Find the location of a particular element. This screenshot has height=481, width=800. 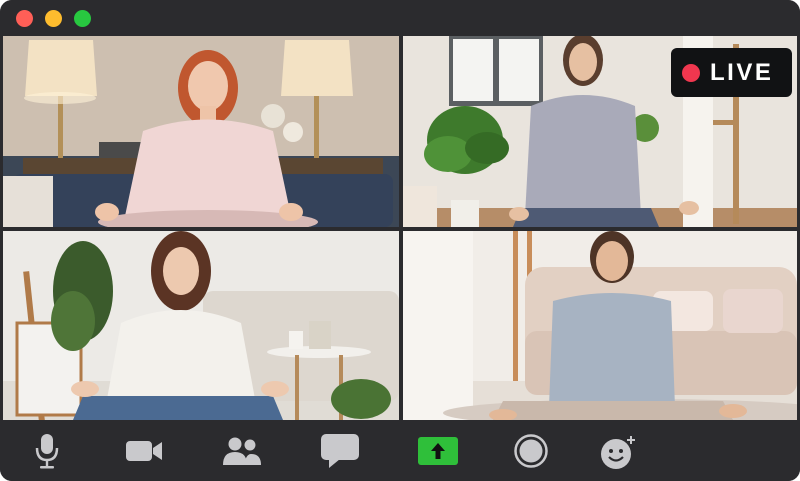

maximize-window-button is located at coordinates (82, 18).